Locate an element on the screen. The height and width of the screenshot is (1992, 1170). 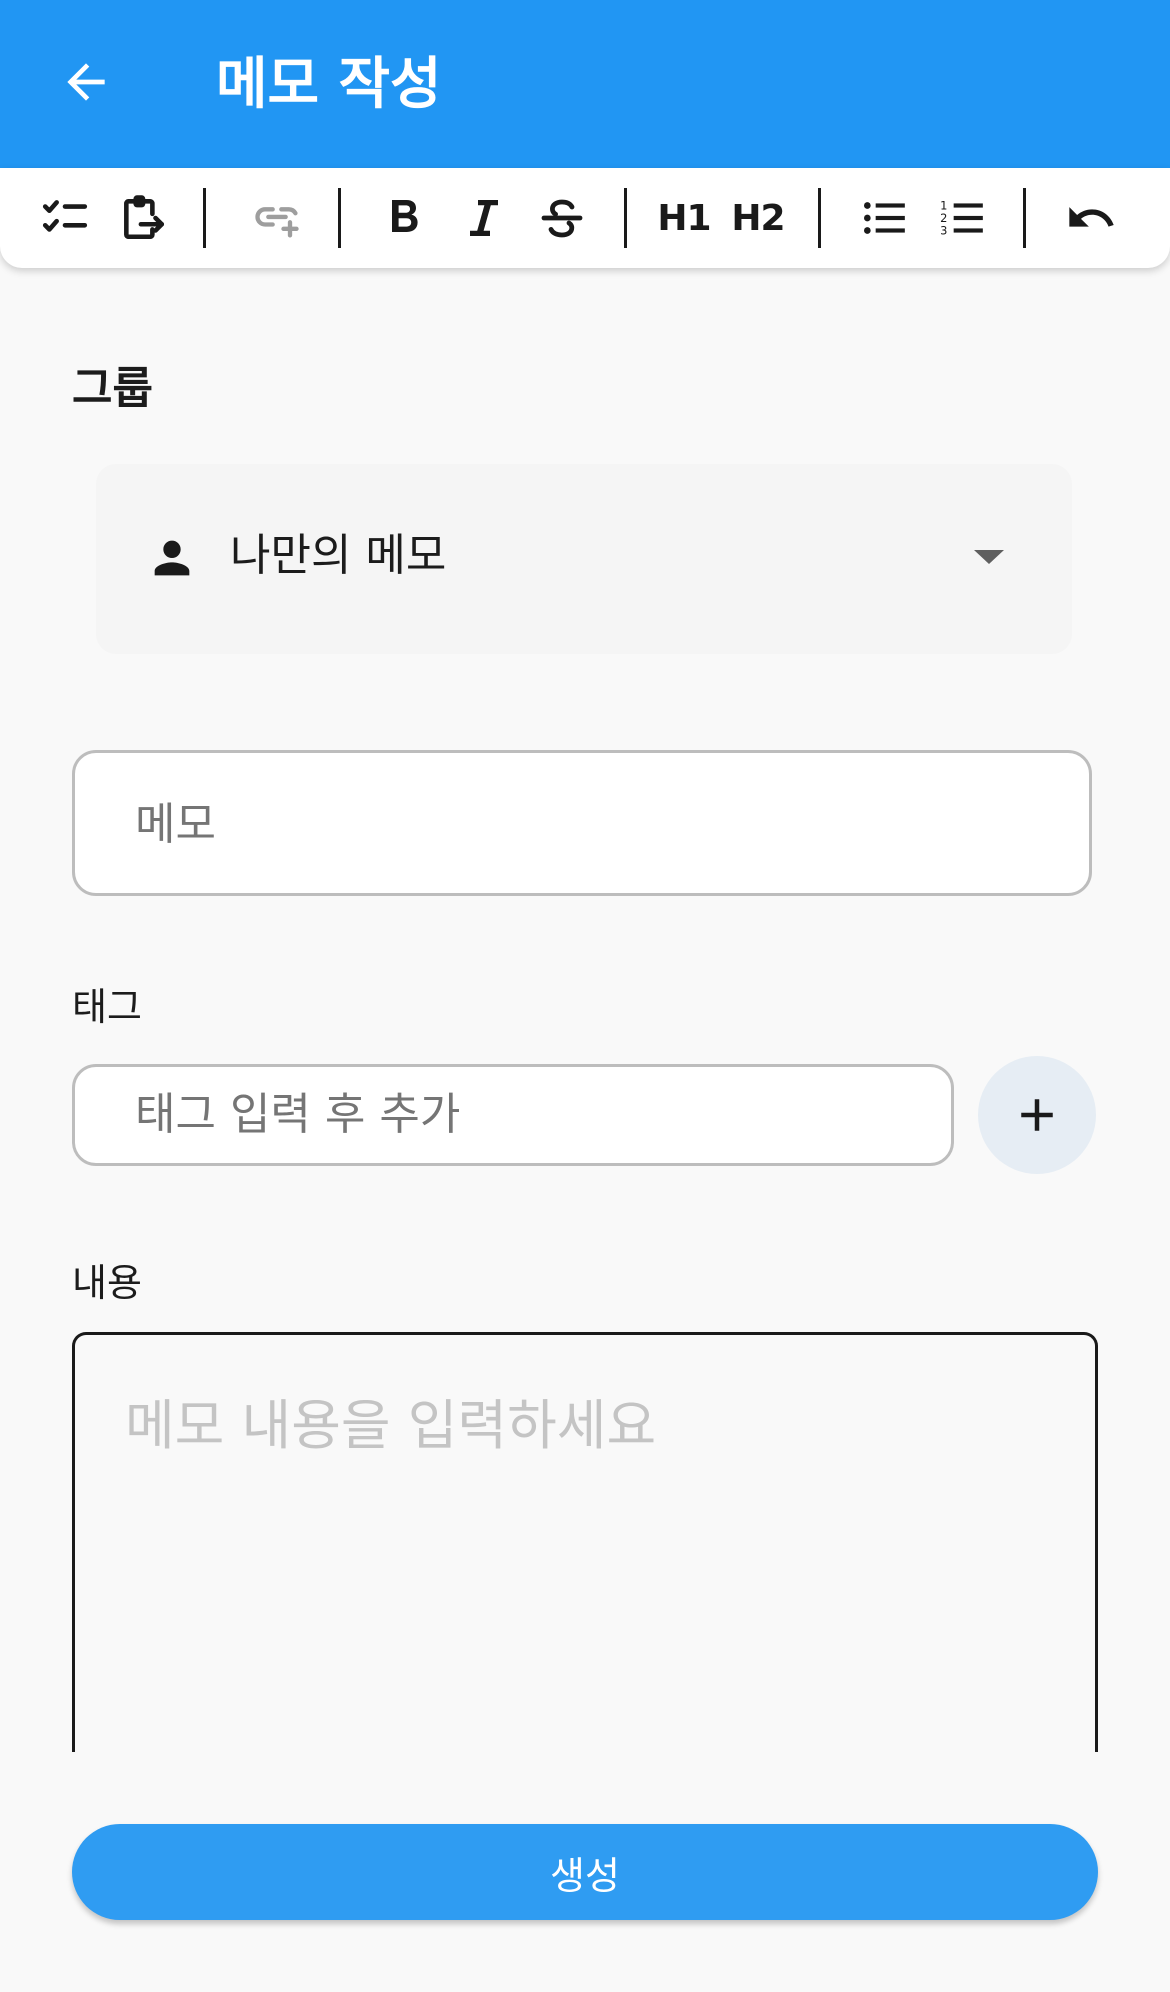
heading1-label: H1 is located at coordinates (684, 218).